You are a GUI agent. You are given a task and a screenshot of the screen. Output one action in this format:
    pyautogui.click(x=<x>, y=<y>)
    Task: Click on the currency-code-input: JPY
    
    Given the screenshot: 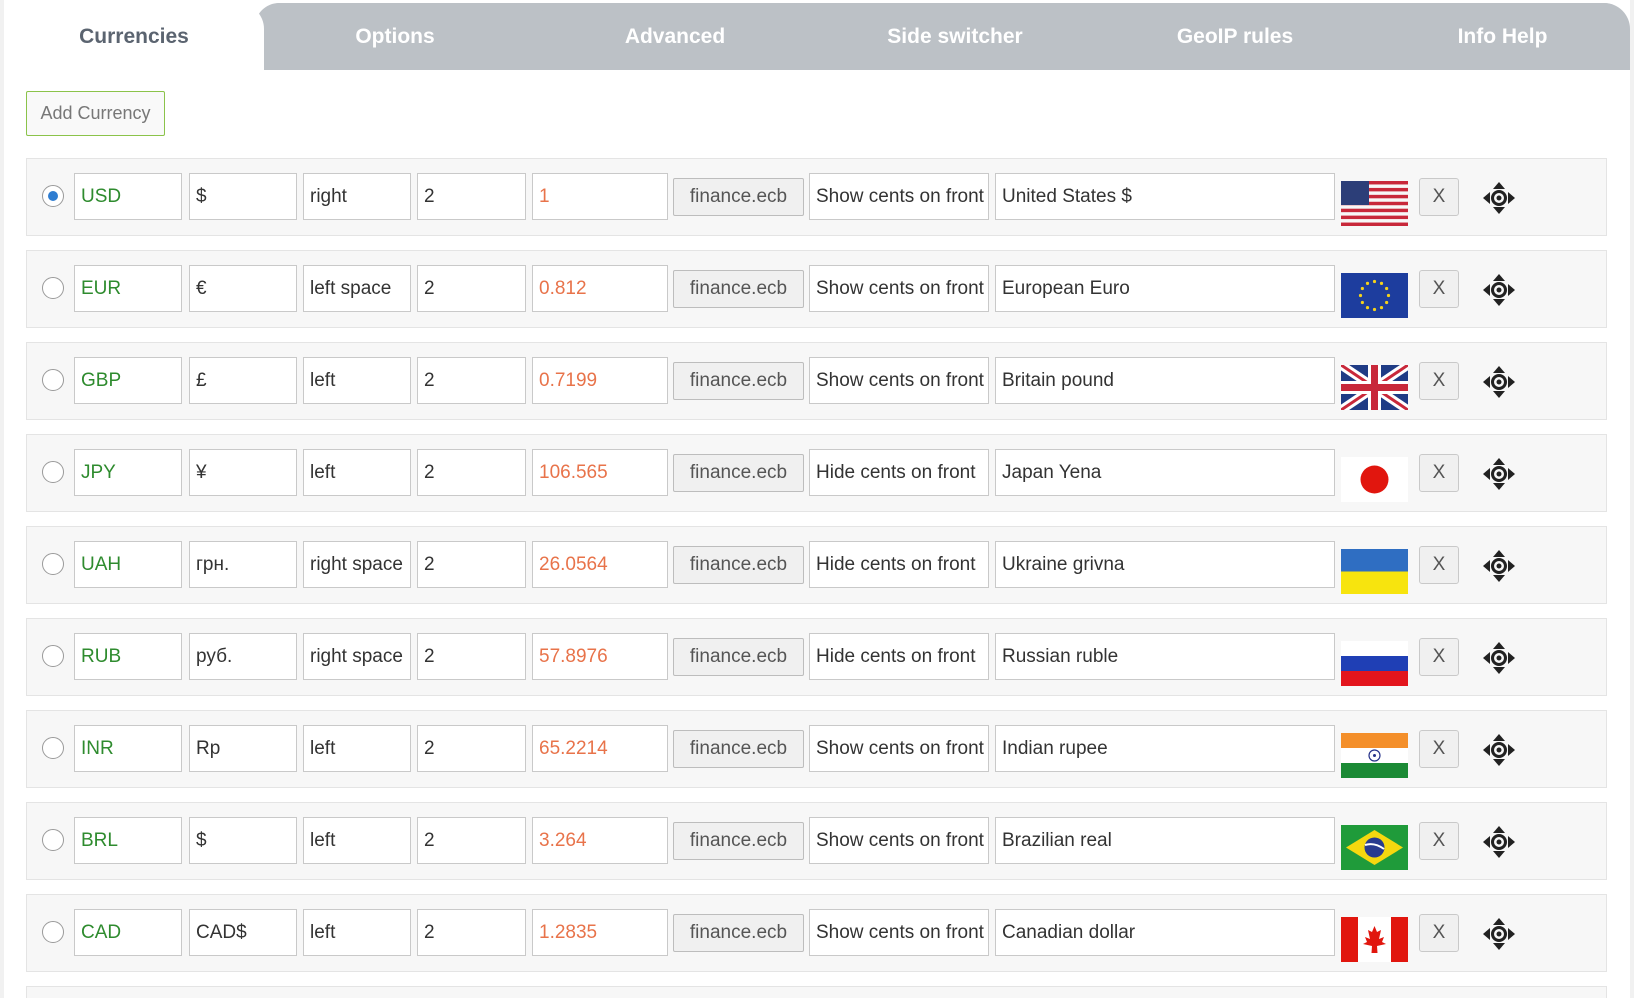 What is the action you would take?
    pyautogui.click(x=128, y=472)
    